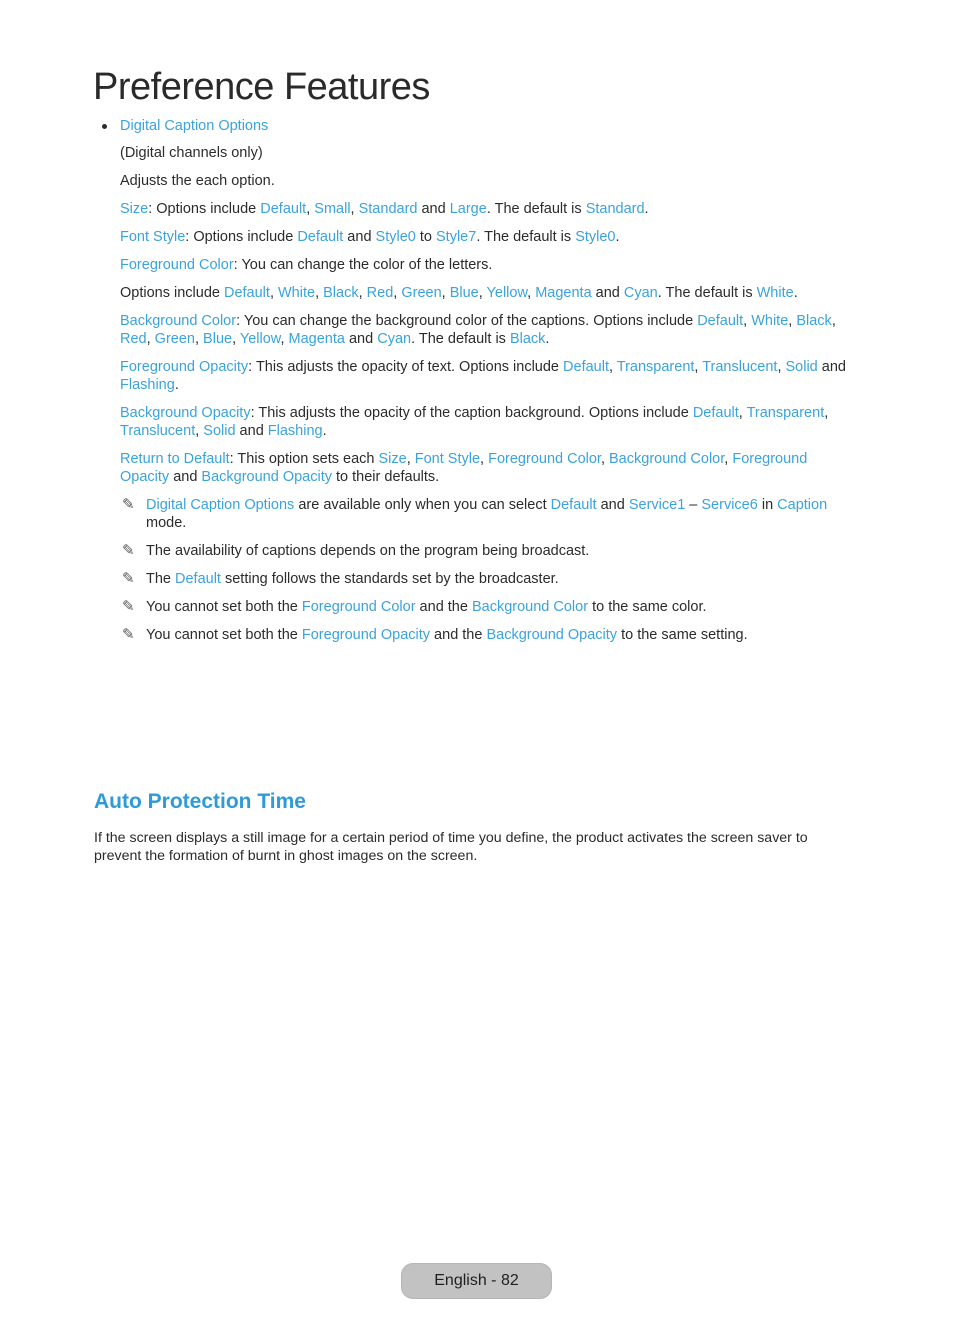 The height and width of the screenshot is (1342, 954). I want to click on bullet-icon, so click(104, 126).